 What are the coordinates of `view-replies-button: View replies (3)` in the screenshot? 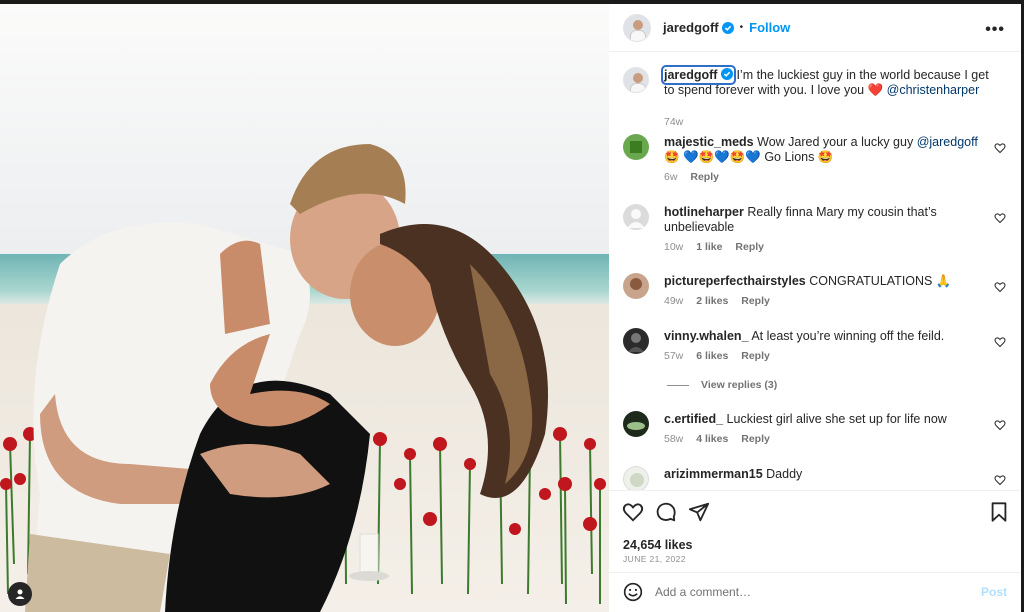 It's located at (722, 385).